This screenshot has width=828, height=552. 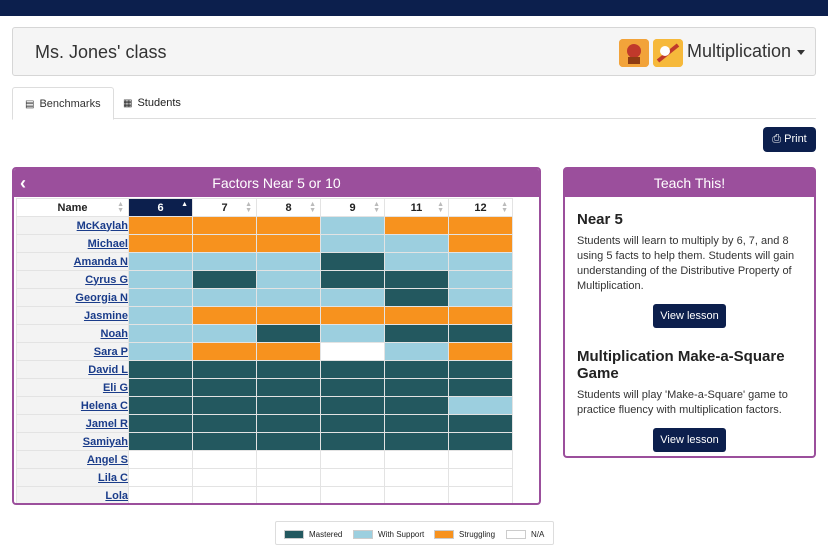 I want to click on student-name-link: Helena C, so click(x=104, y=406).